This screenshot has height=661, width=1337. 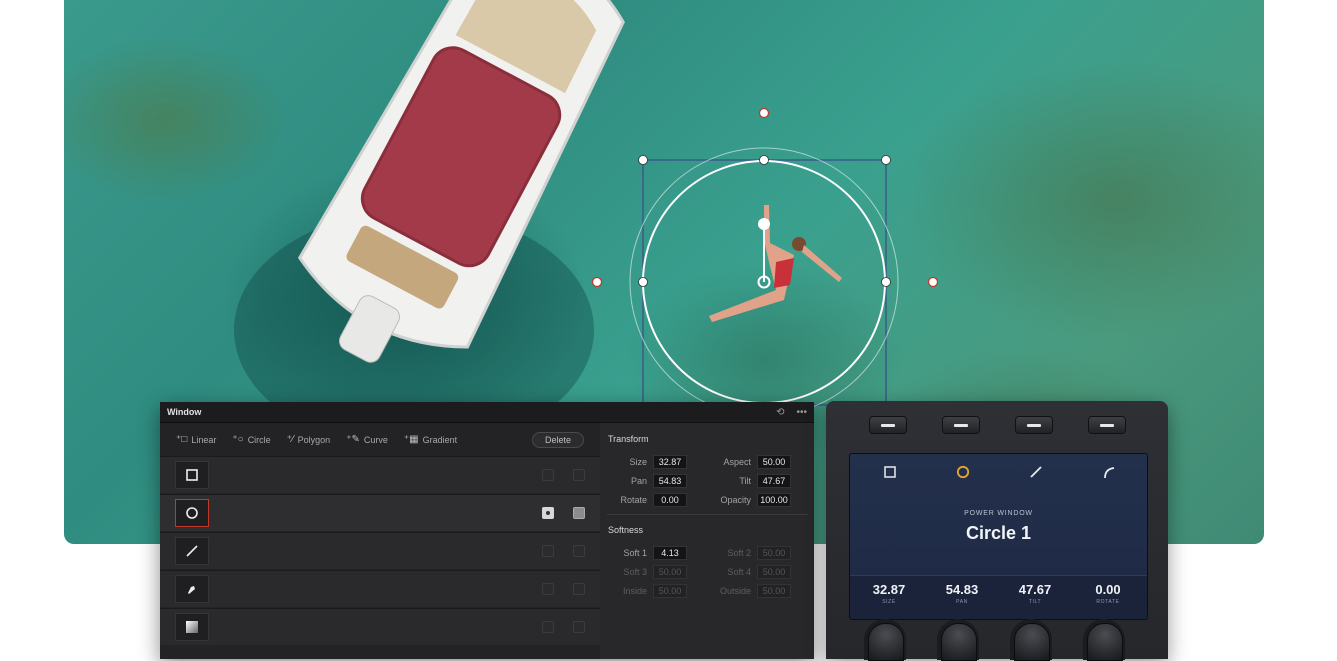 I want to click on more-options-icon: •••, so click(x=801, y=412).